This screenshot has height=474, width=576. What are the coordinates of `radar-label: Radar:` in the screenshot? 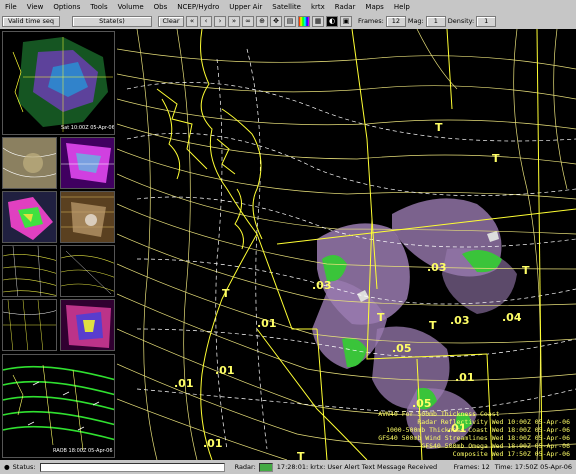 It's located at (245, 467).